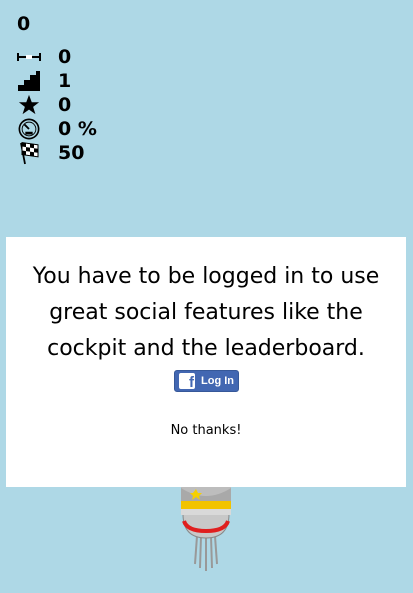 This screenshot has height=593, width=413. Describe the element at coordinates (57, 129) in the screenshot. I see `stat-speed: 0 %` at that location.